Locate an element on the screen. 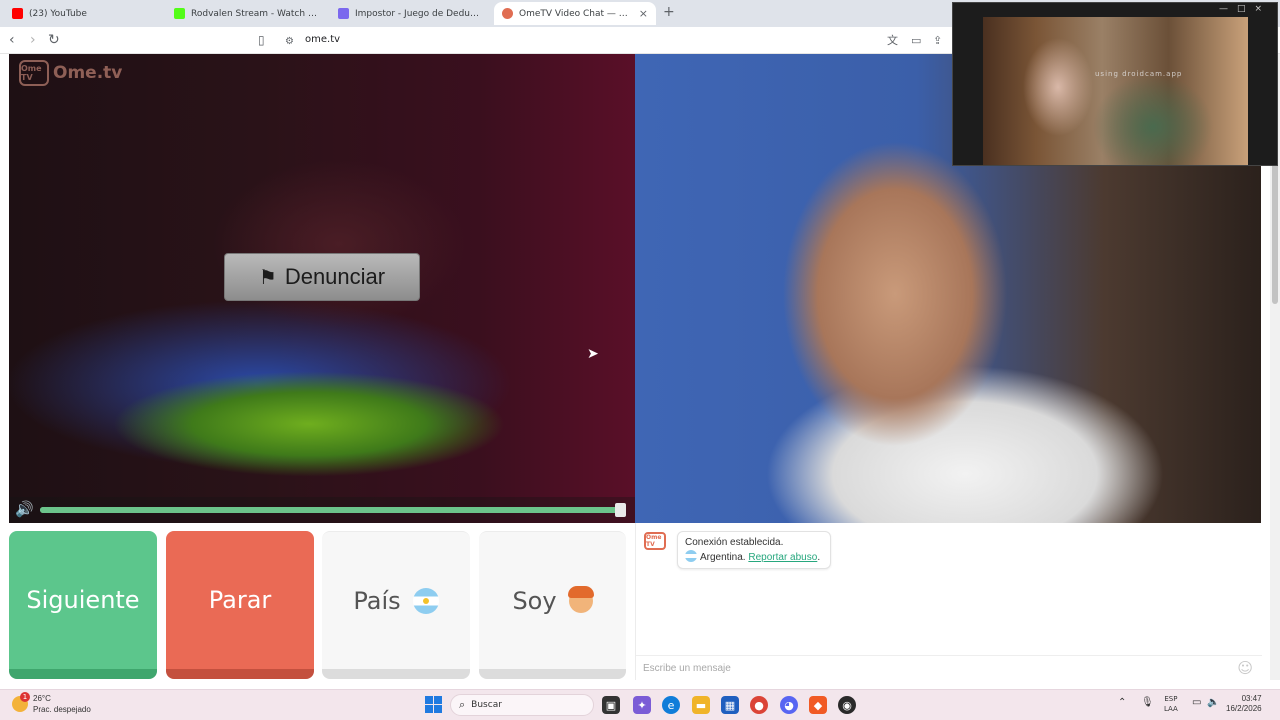 The height and width of the screenshot is (720, 1280). tab-title: Rodvalen Stream - Watch Live on Kick is located at coordinates (254, 13).